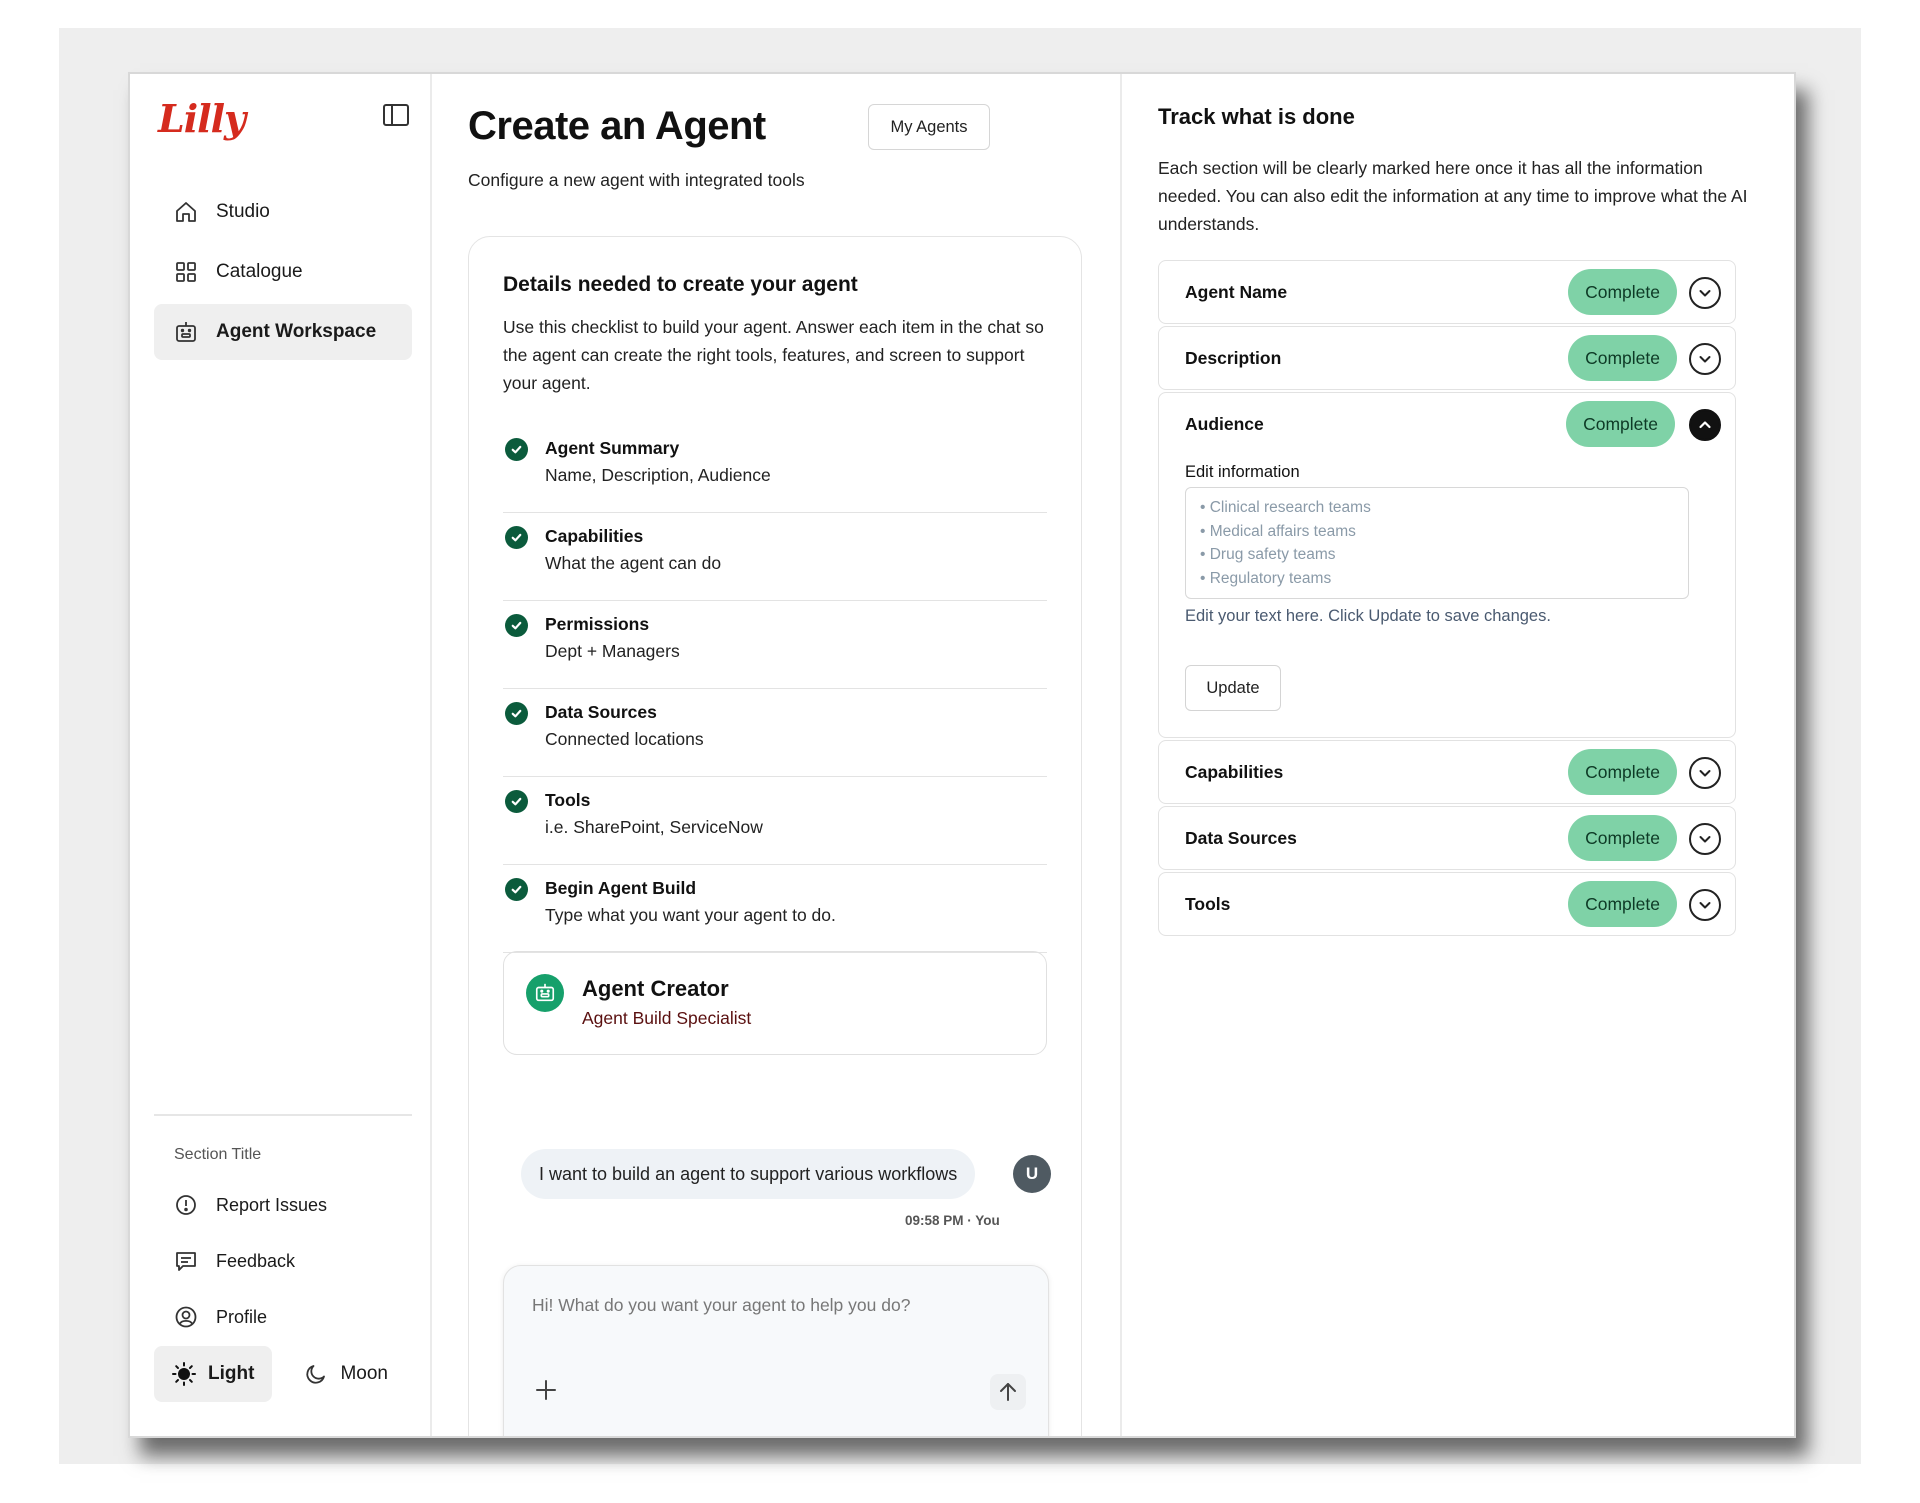 The width and height of the screenshot is (1920, 1503). Describe the element at coordinates (242, 1316) in the screenshot. I see `sidebar-item-label: Profile` at that location.